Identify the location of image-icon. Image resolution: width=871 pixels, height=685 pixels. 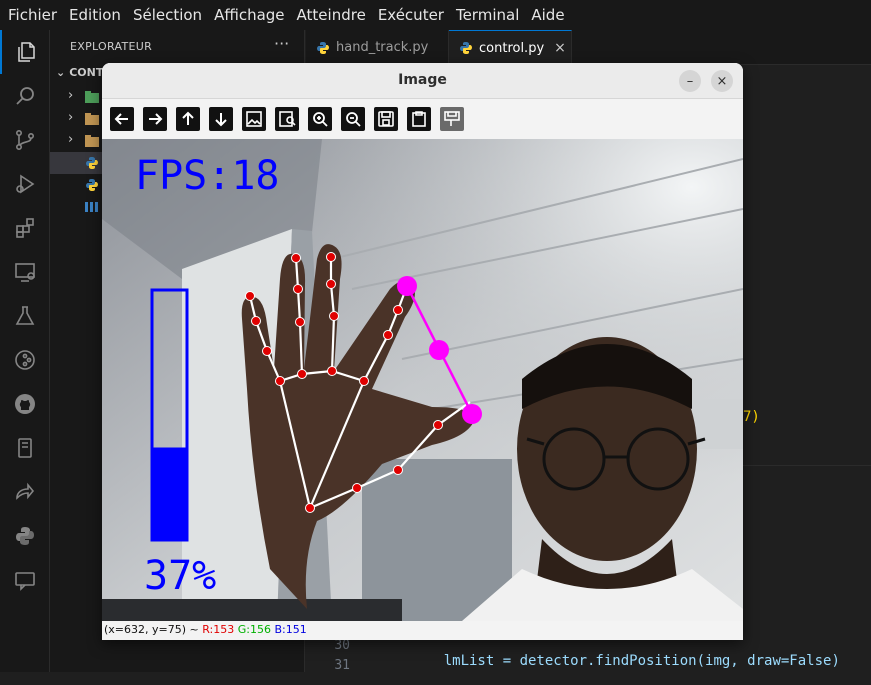
(254, 119).